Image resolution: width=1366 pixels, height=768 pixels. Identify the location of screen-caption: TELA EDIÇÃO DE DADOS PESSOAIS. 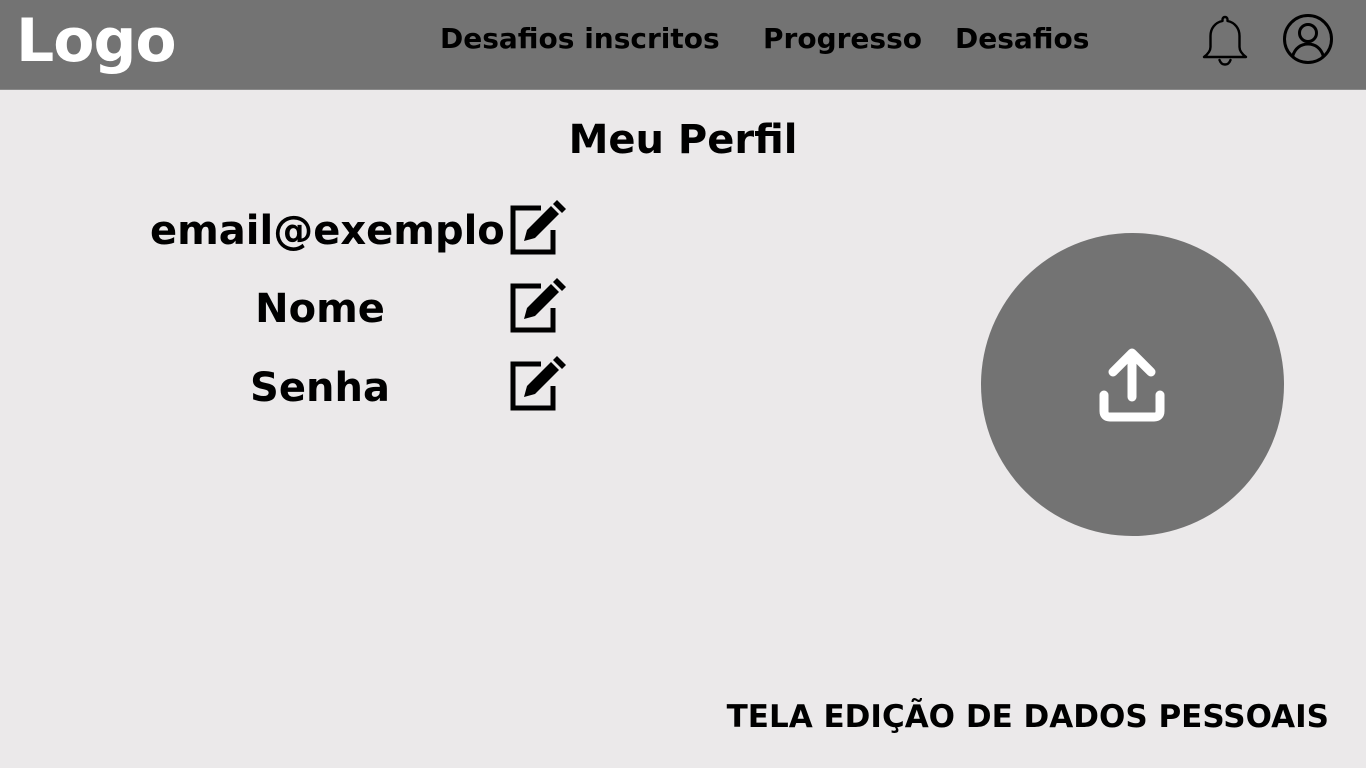
(1027, 717).